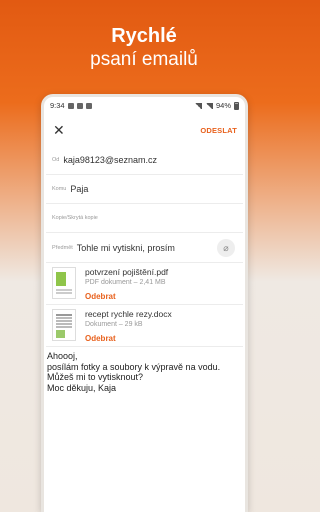  Describe the element at coordinates (59, 130) in the screenshot. I see `close-icon: ✕` at that location.